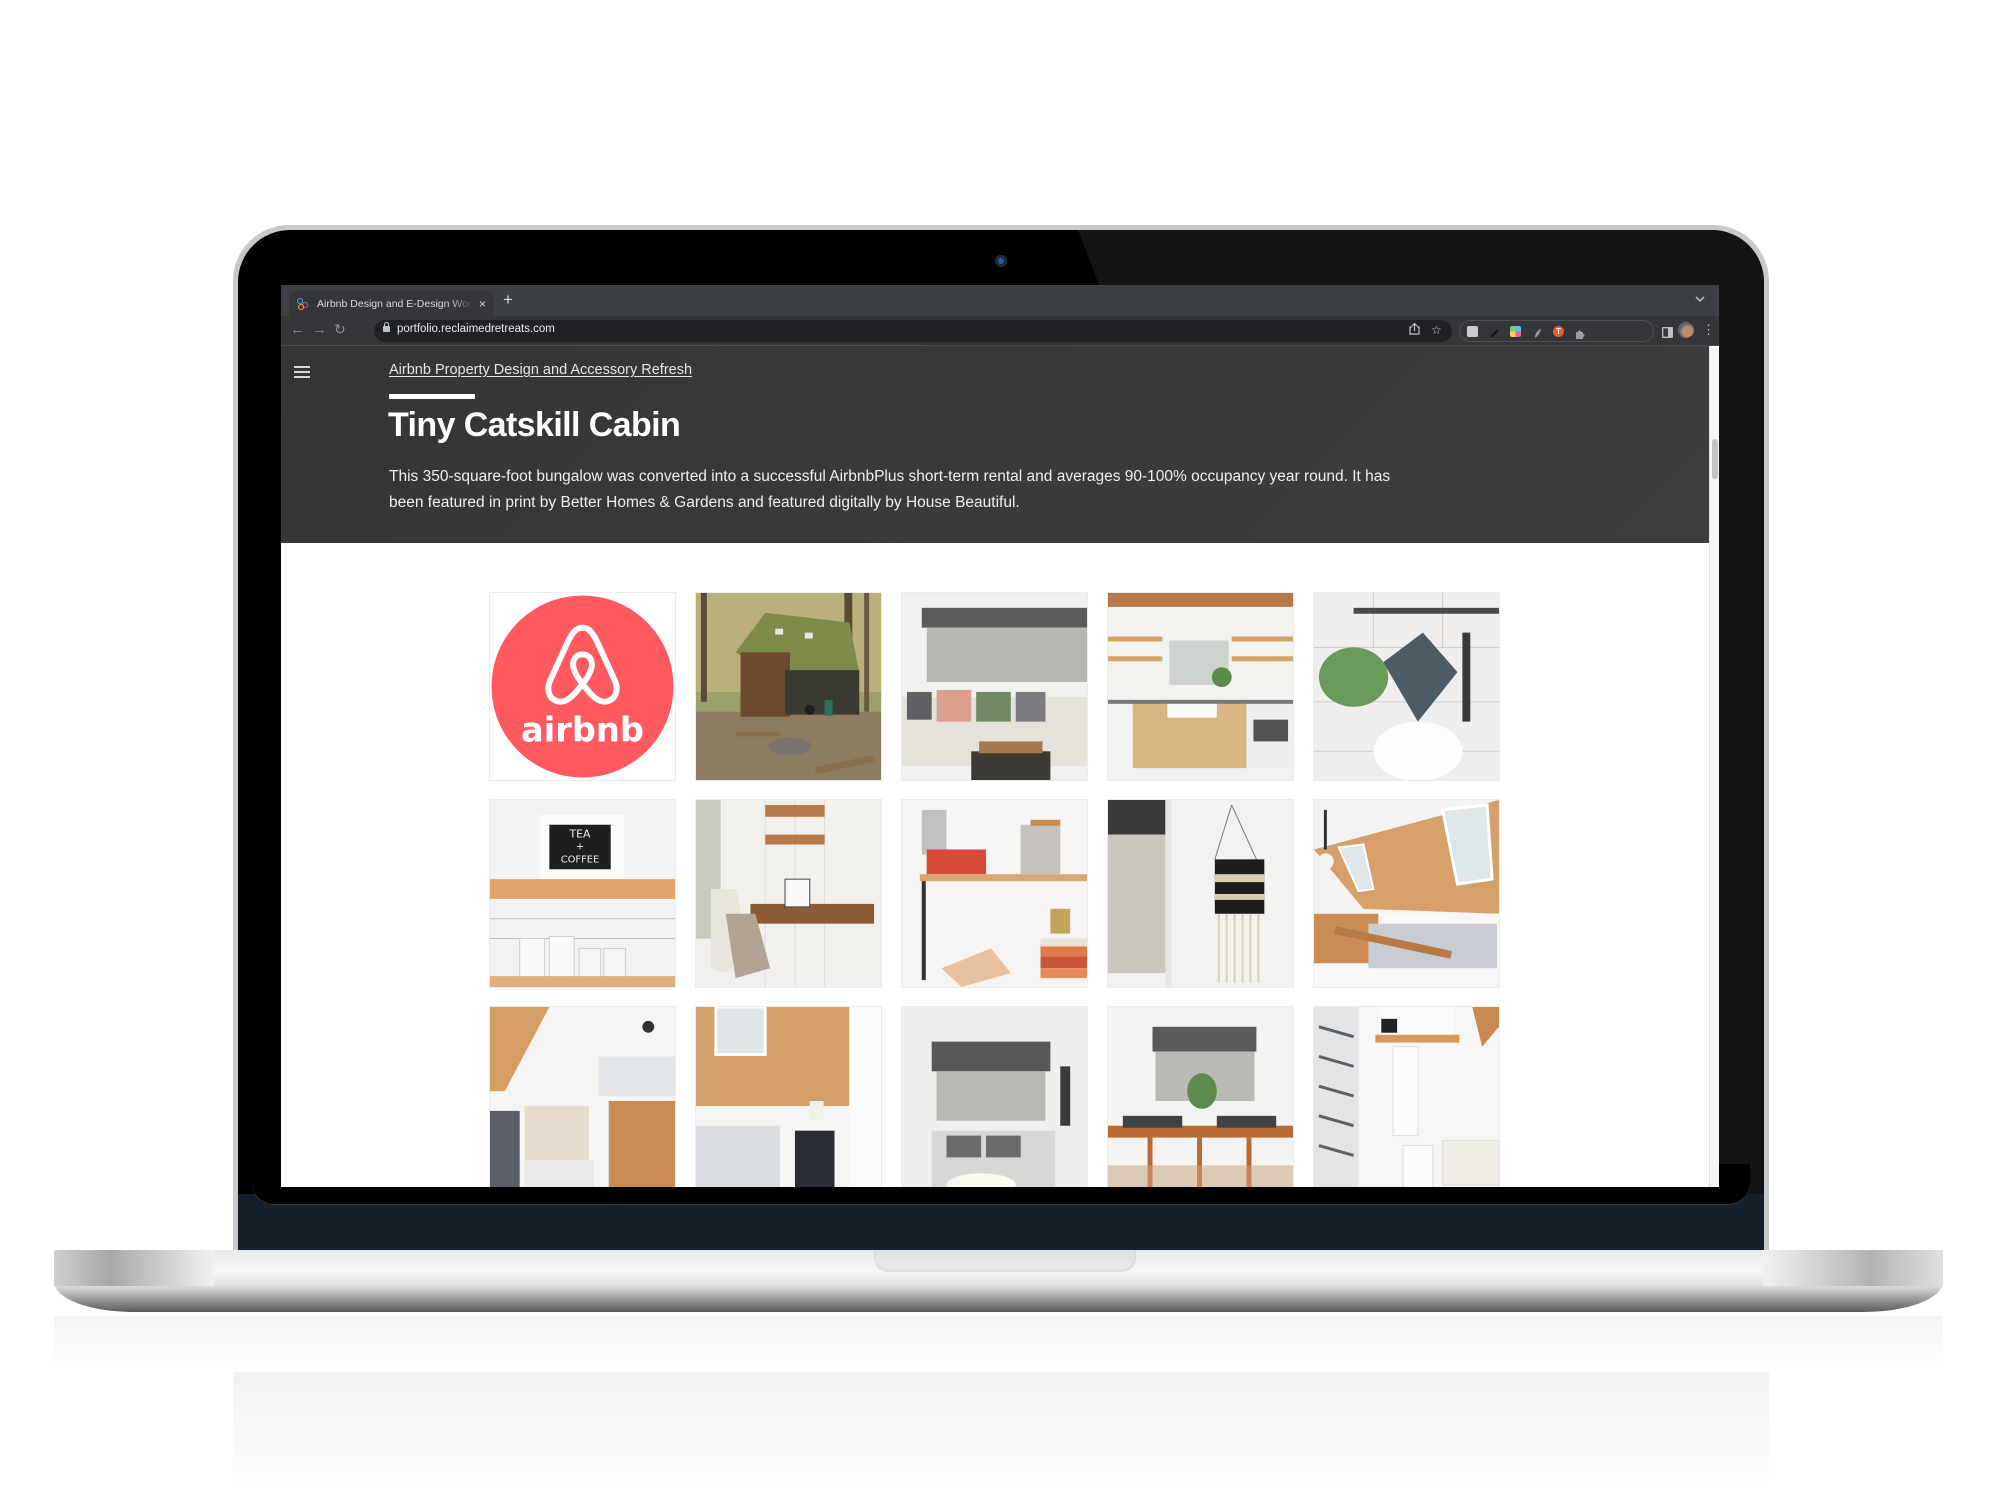 This screenshot has height=1500, width=1999. I want to click on feather-extension-icon, so click(1537, 332).